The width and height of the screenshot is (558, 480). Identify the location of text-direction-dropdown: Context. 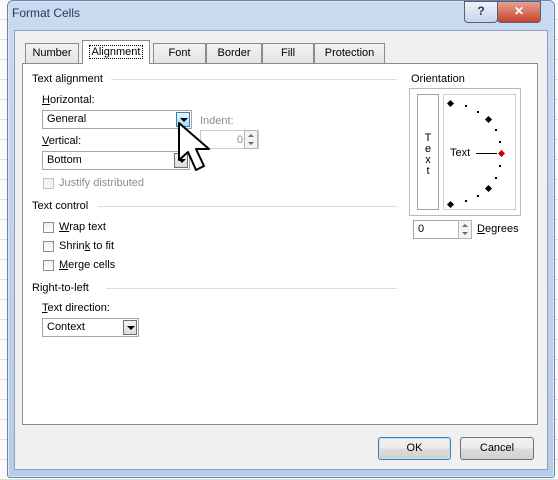
(90, 327).